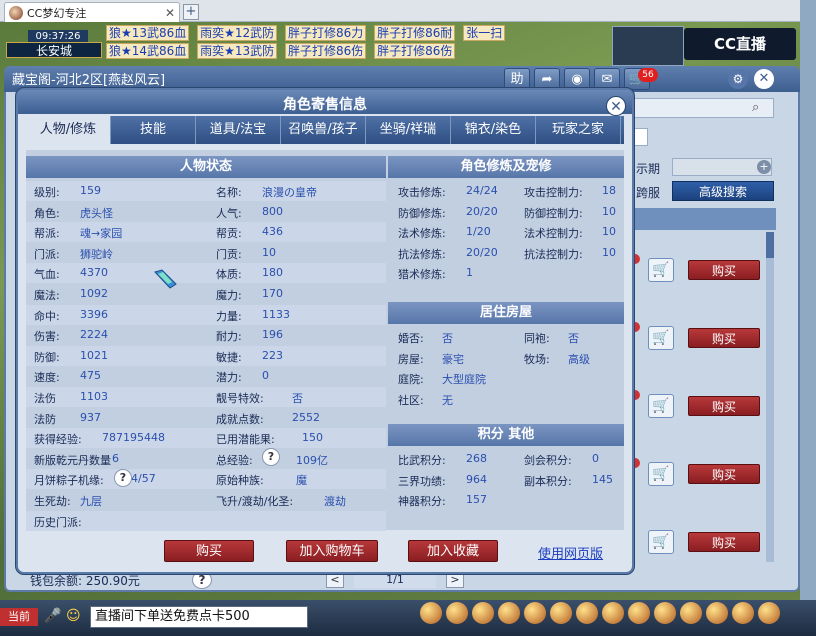  I want to click on stat-left-row-value: 3396, so click(94, 314).